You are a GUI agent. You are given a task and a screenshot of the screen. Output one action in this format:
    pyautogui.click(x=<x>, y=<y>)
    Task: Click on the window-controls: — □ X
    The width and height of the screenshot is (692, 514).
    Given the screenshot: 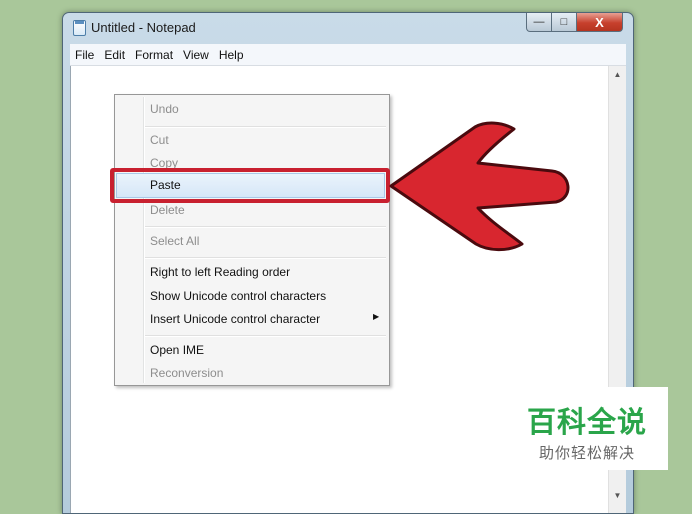 What is the action you would take?
    pyautogui.click(x=574, y=23)
    